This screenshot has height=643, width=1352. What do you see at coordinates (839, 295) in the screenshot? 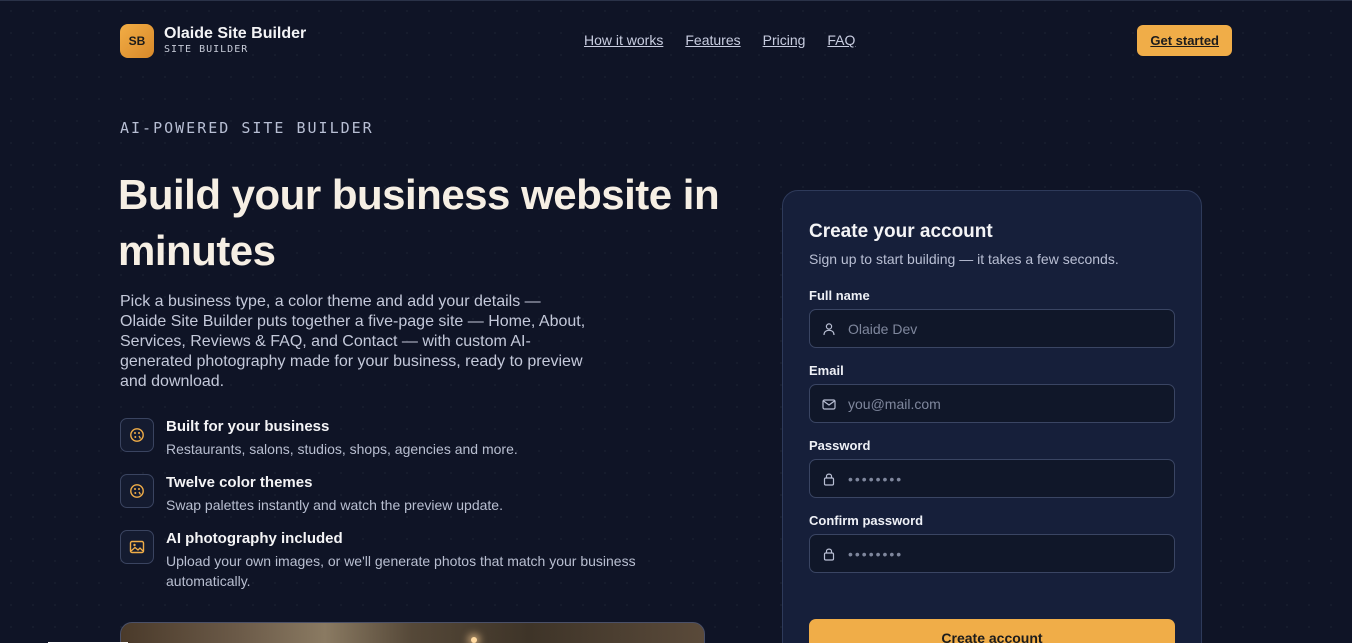
I see `full-name-label: Full name` at bounding box center [839, 295].